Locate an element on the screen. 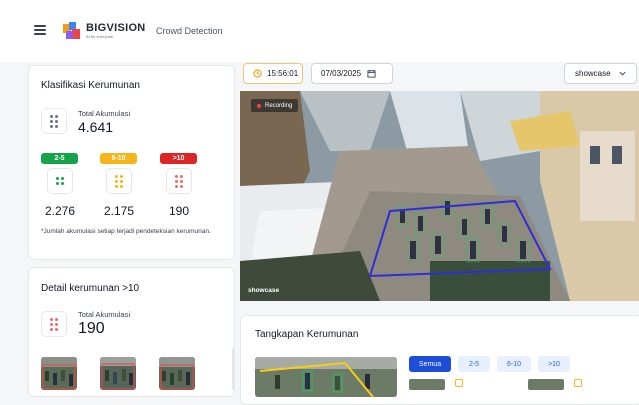 This screenshot has width=639, height=405. category-badge-10-plus: >10 is located at coordinates (178, 158).